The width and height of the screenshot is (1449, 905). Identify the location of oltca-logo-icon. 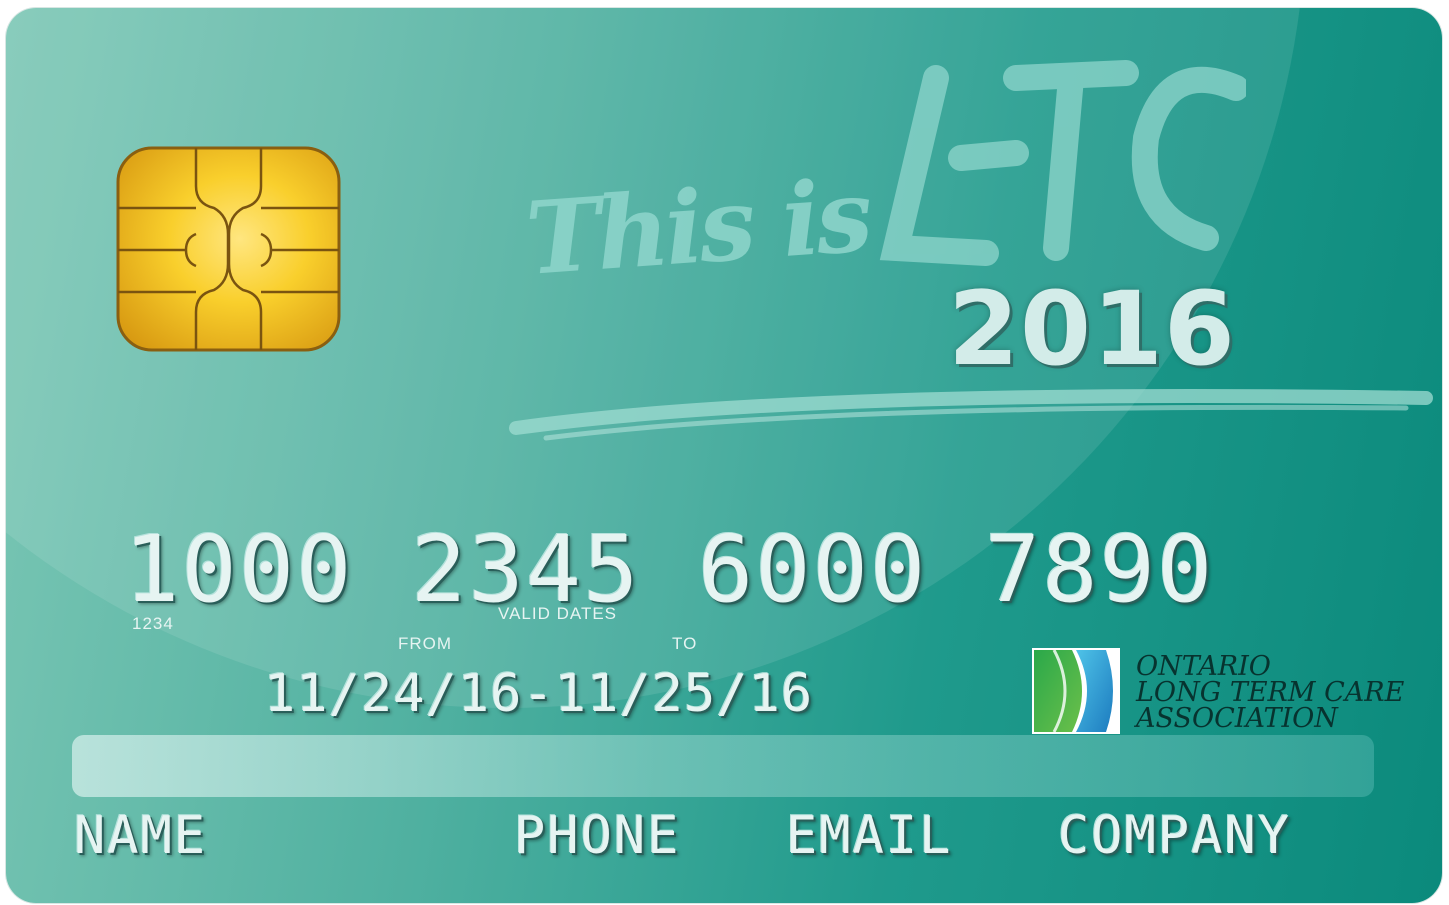
(1076, 691).